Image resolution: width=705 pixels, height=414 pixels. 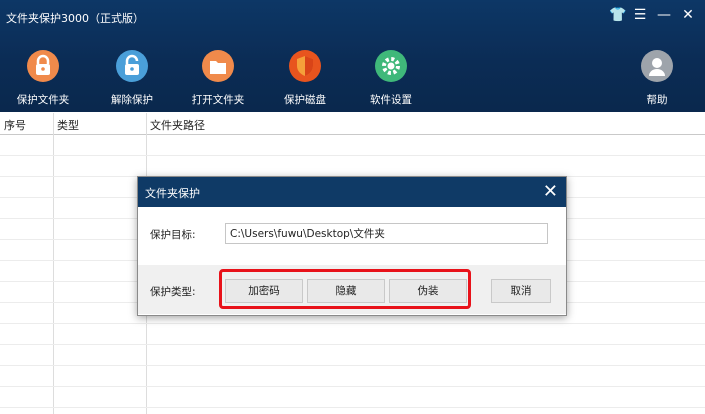 I want to click on gear-icon, so click(x=391, y=66).